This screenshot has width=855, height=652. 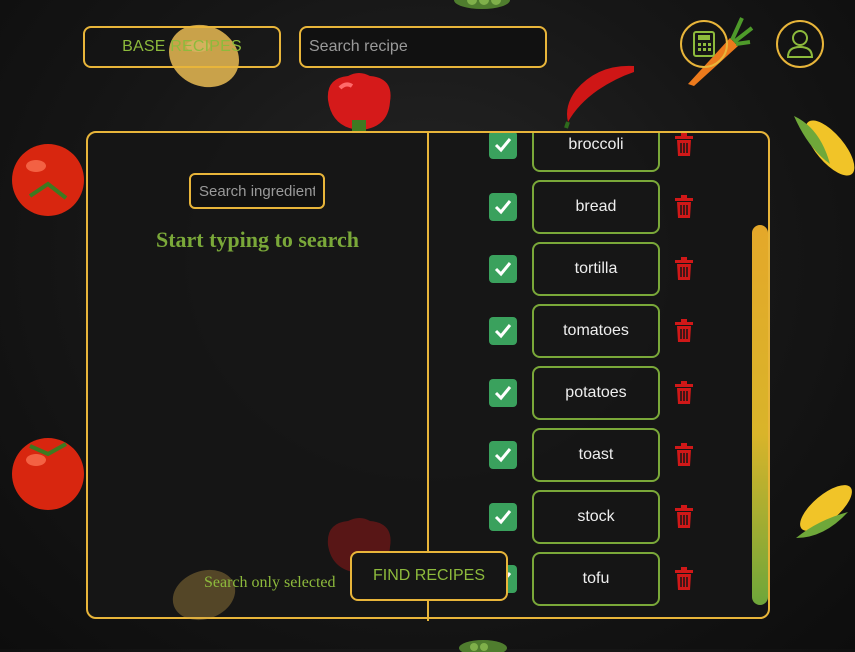 I want to click on ingredient-row: broccoli, so click(x=579, y=152).